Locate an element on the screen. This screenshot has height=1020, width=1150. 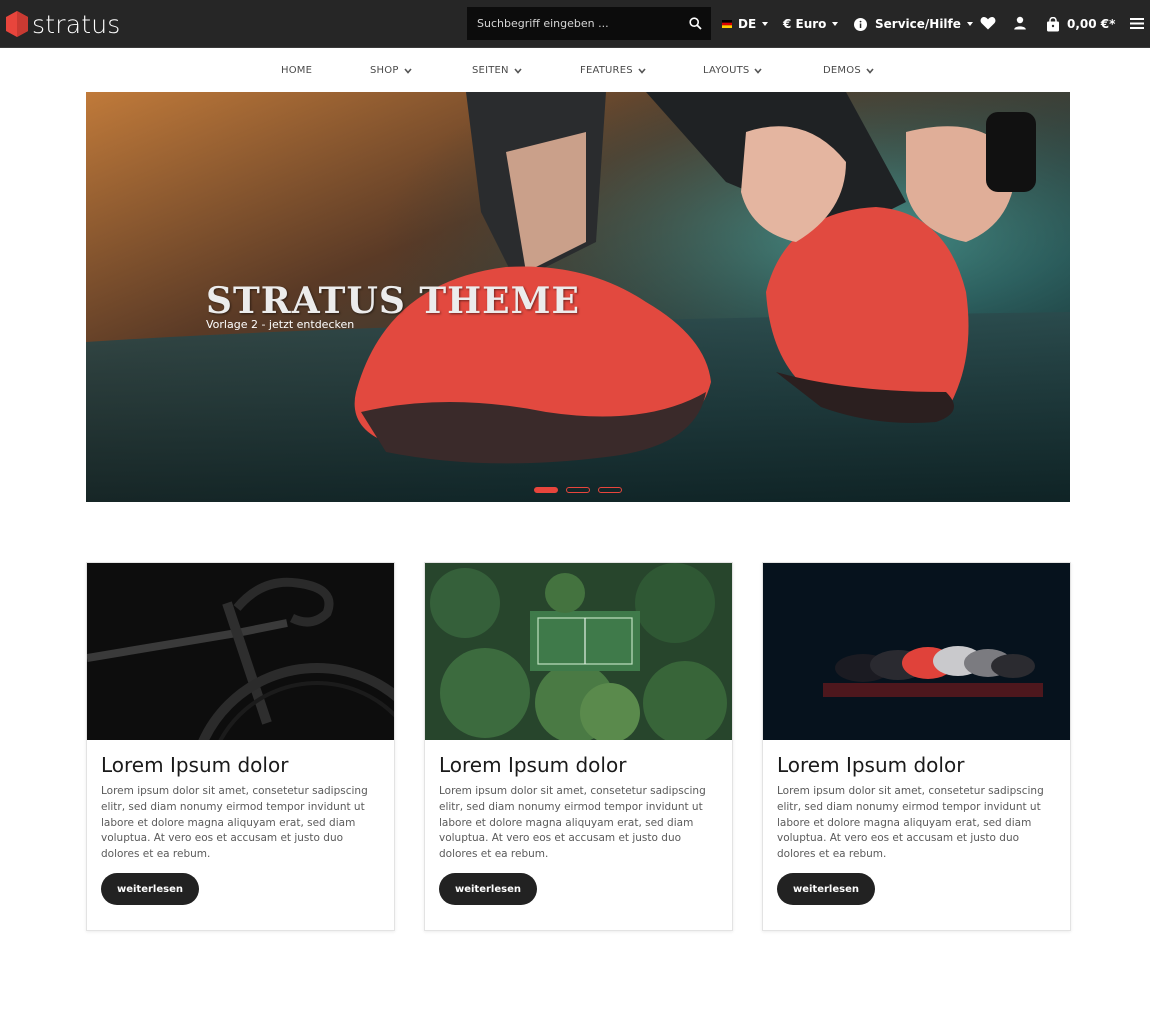
service-menu: Service/Hilfe is located at coordinates (913, 24).